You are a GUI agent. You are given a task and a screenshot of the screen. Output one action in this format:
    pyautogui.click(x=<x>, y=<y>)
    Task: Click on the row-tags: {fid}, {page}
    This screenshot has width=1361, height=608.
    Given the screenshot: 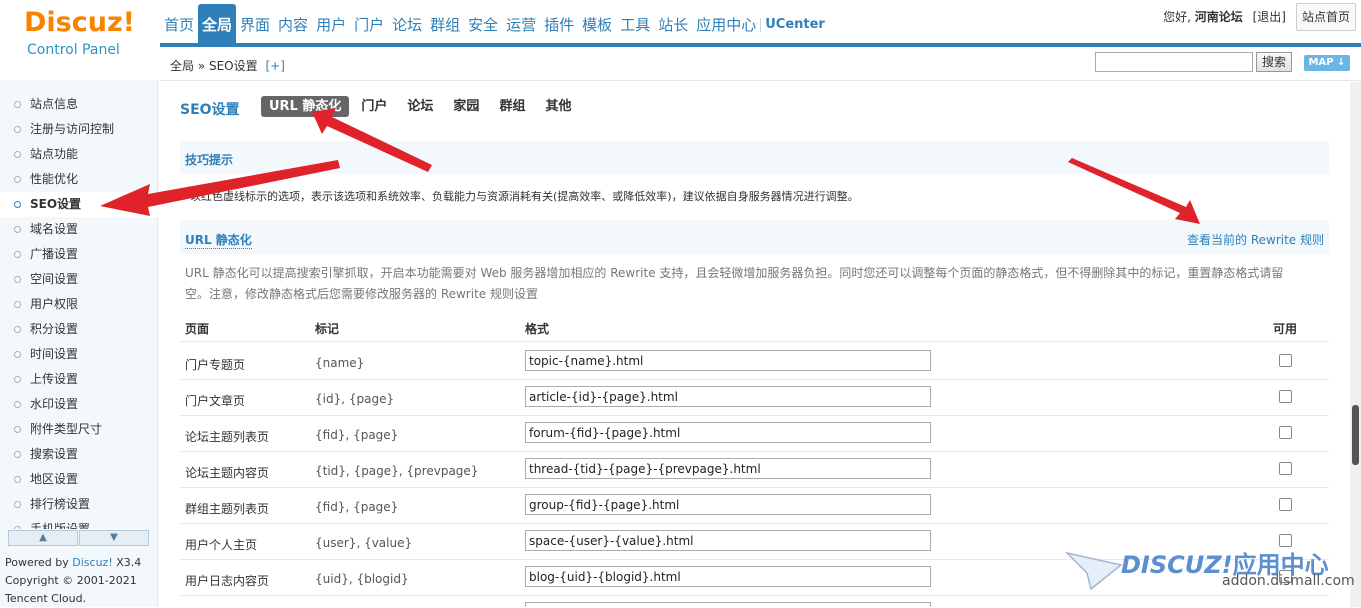 What is the action you would take?
    pyautogui.click(x=357, y=435)
    